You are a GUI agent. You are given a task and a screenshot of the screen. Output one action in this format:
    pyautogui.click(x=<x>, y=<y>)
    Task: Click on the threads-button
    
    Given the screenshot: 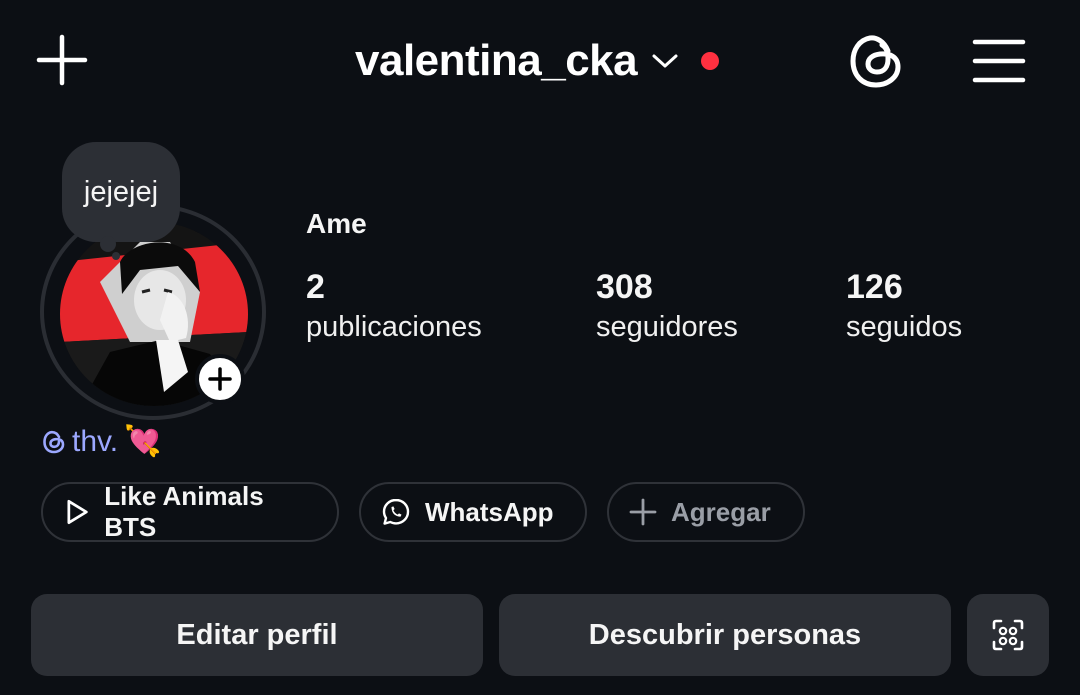 What is the action you would take?
    pyautogui.click(x=876, y=61)
    